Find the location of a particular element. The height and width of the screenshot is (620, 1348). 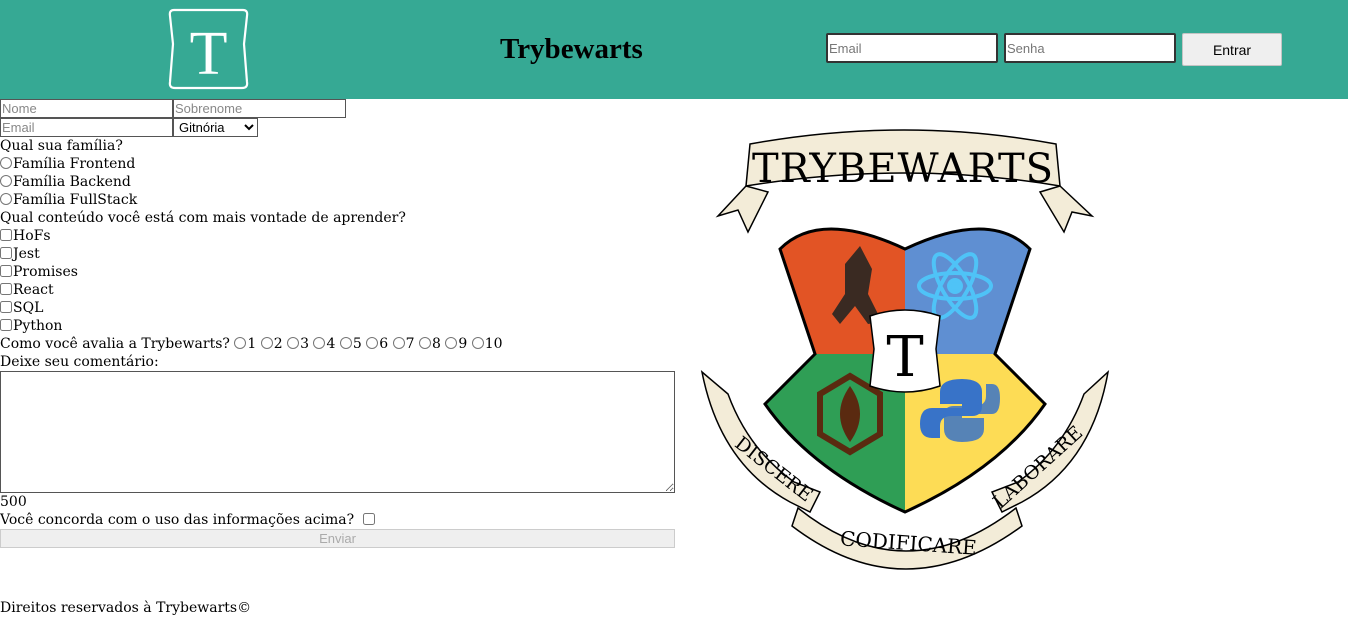

rate-label: 1 is located at coordinates (252, 344).